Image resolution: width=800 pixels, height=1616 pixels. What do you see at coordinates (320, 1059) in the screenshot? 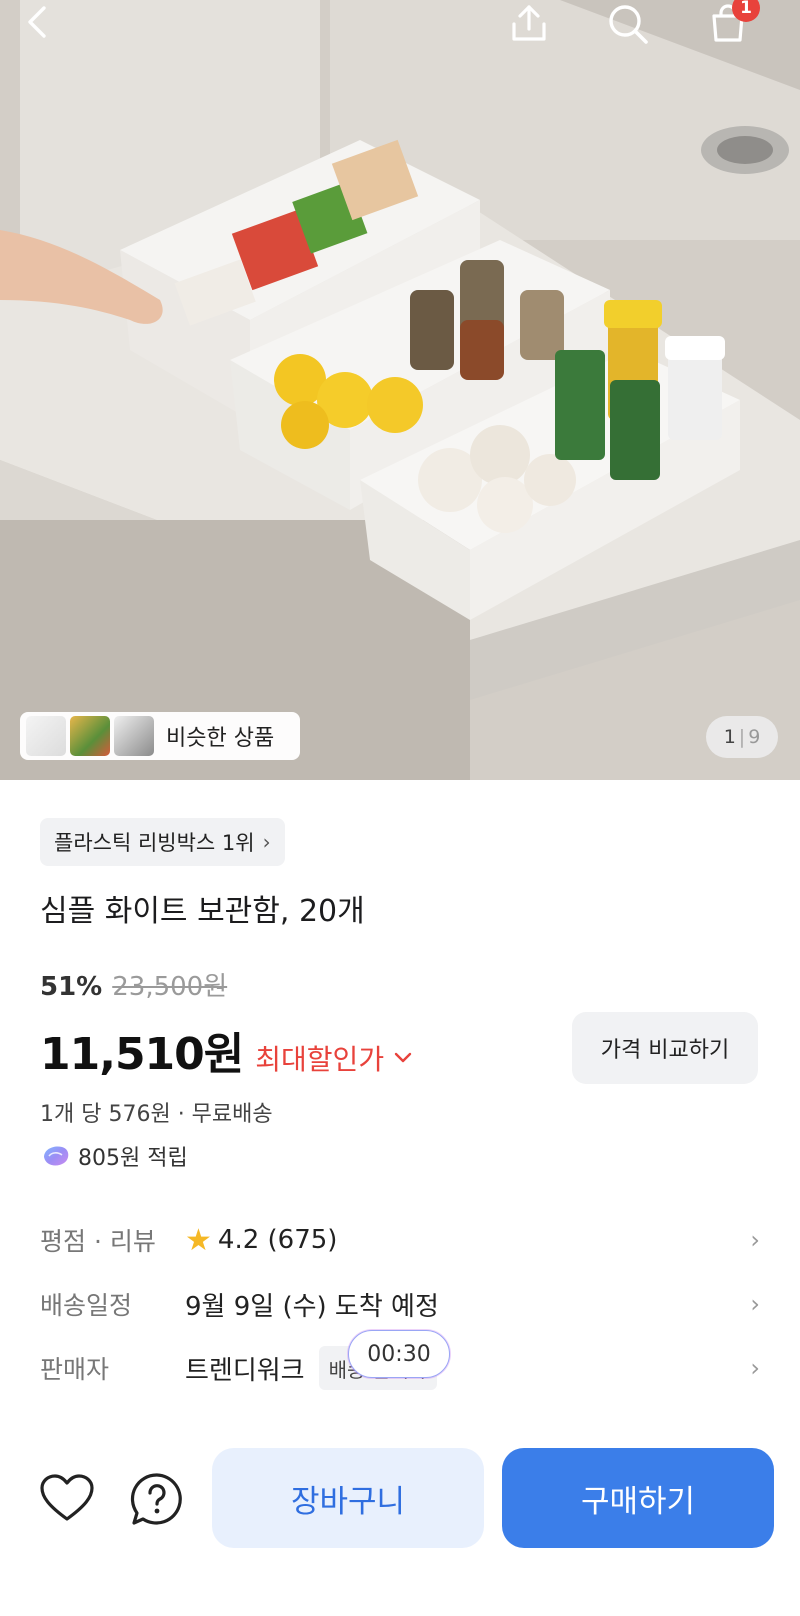
I see `max-discount-label: 최대할인가` at bounding box center [320, 1059].